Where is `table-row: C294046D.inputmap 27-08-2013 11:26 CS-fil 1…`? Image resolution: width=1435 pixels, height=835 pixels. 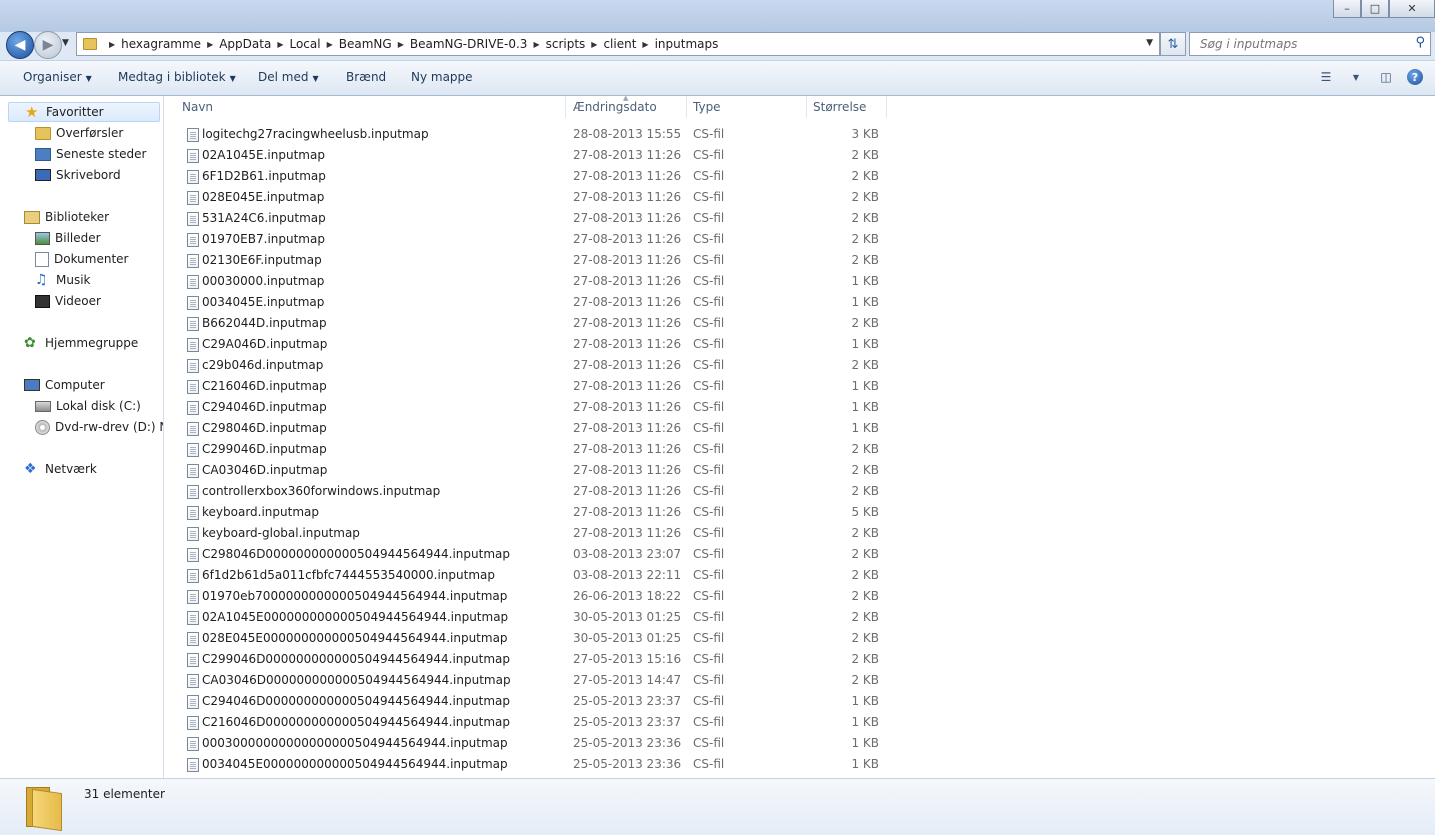
table-row: C294046D.inputmap 27-08-2013 11:26 CS-fil 1… is located at coordinates (552, 407).